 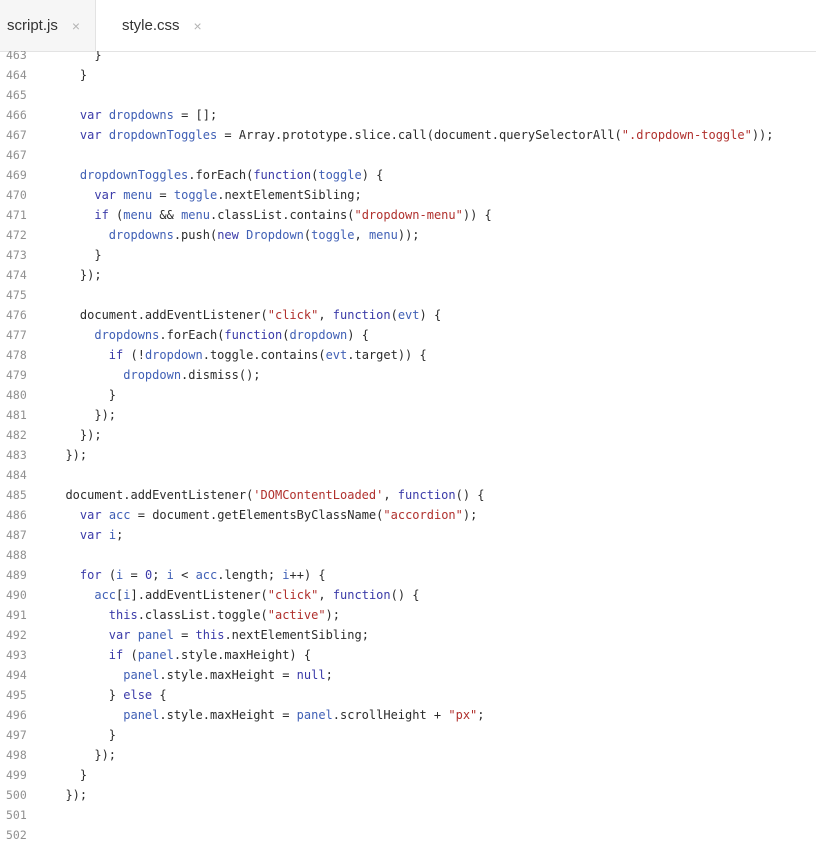 I want to click on code-token: "dropdown-menu", so click(x=408, y=215).